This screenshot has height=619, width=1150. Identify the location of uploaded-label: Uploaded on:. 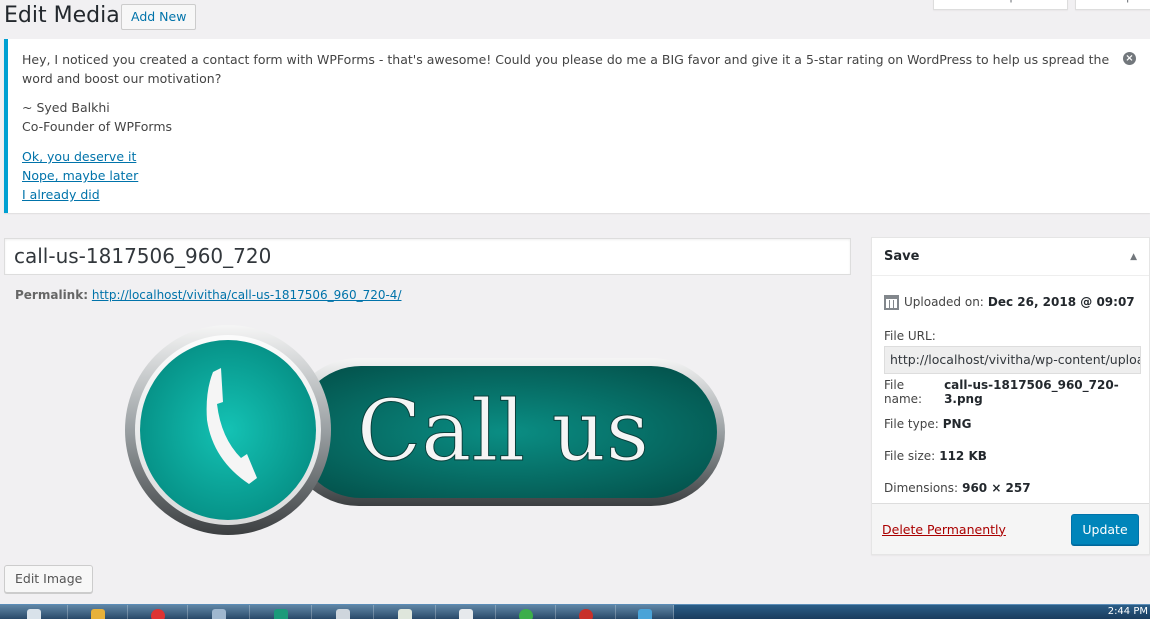
(944, 302).